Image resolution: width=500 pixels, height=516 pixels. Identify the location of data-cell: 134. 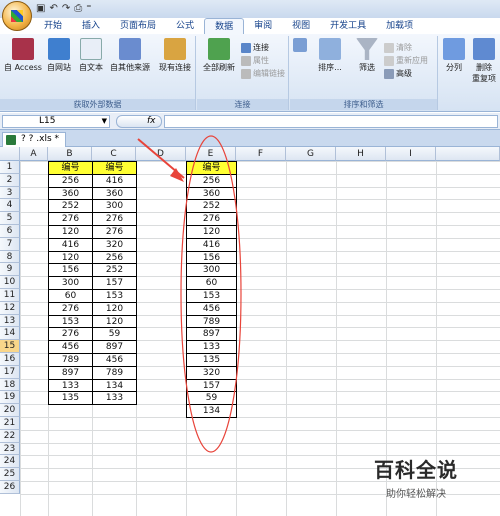
(211, 411).